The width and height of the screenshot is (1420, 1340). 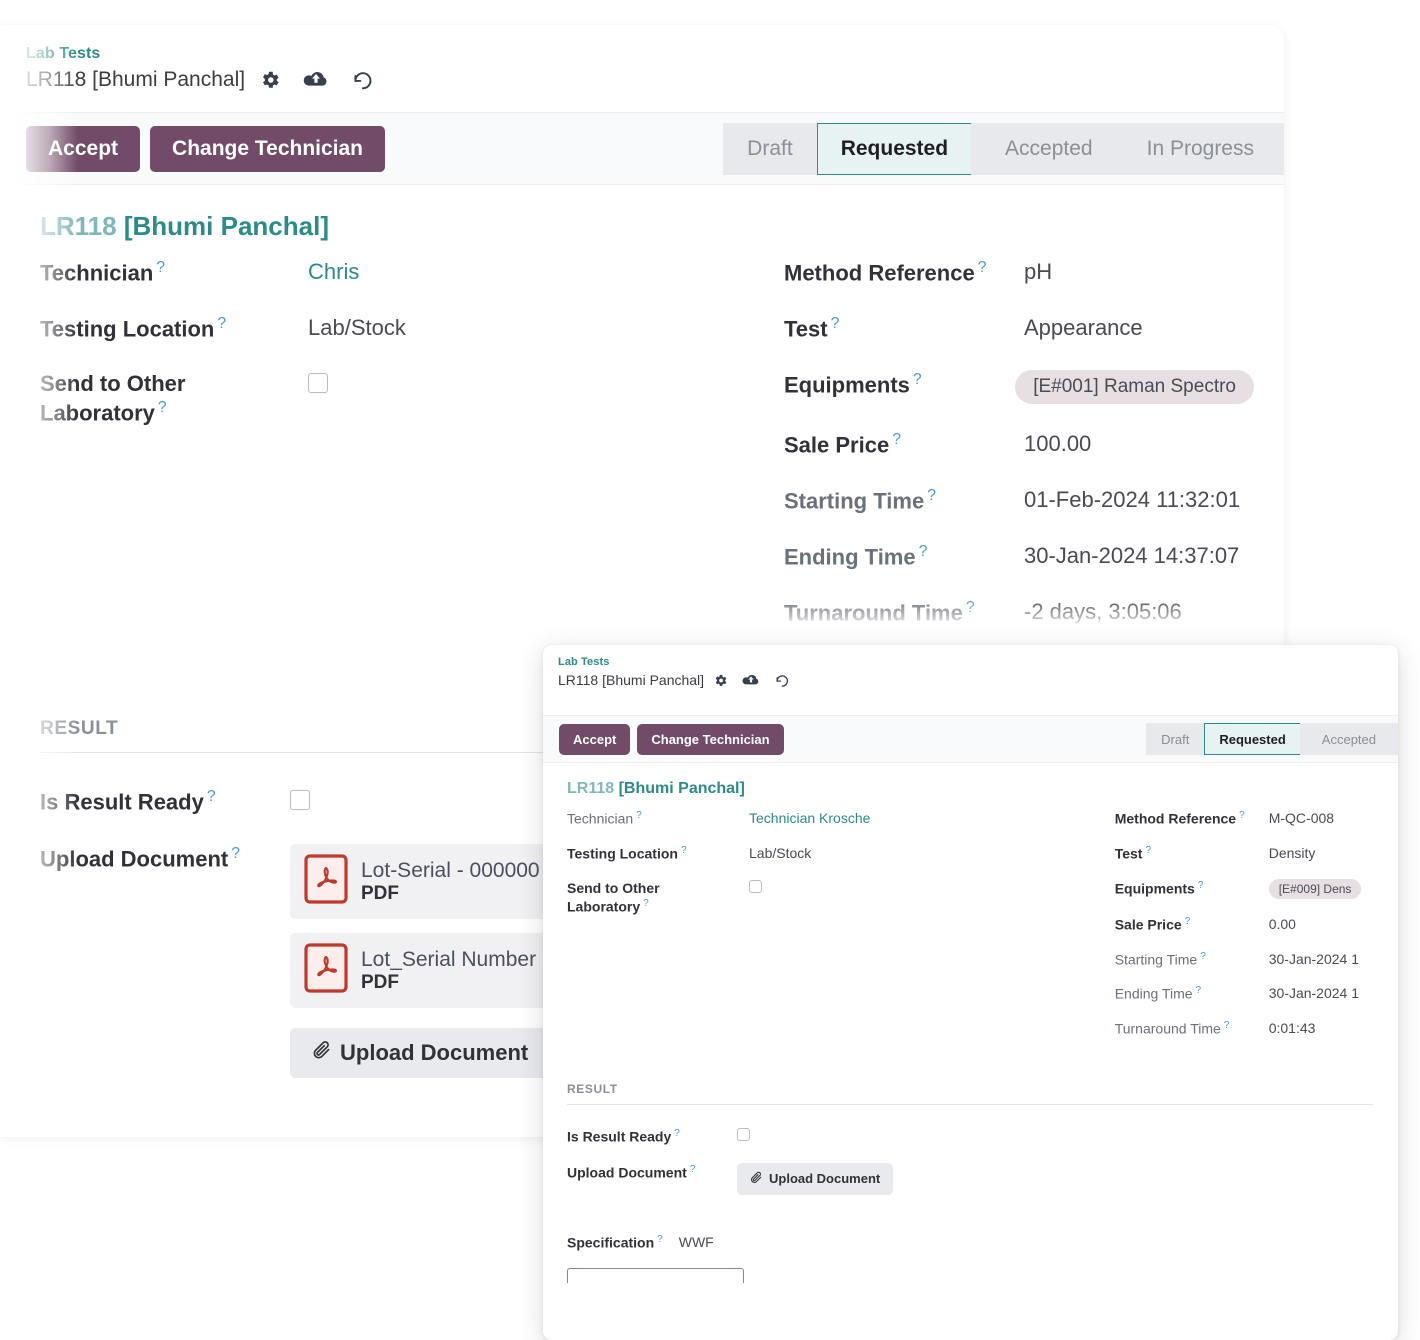 What do you see at coordinates (809, 818) in the screenshot?
I see `field-technician-value: Technician Krosche` at bounding box center [809, 818].